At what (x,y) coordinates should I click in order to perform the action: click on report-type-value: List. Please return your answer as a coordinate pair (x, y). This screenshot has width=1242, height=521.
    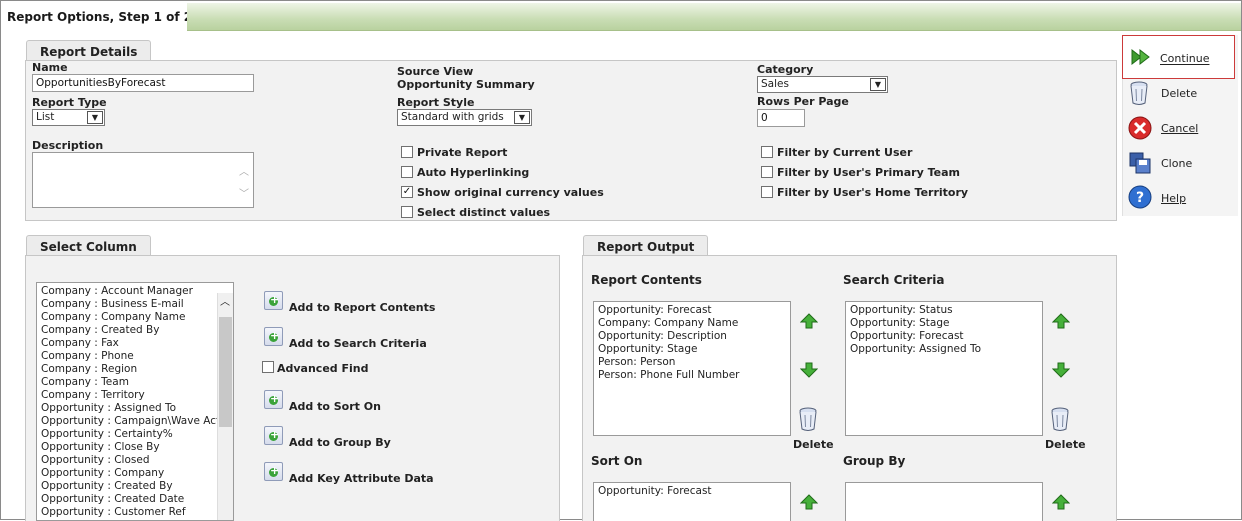
    Looking at the image, I should click on (45, 117).